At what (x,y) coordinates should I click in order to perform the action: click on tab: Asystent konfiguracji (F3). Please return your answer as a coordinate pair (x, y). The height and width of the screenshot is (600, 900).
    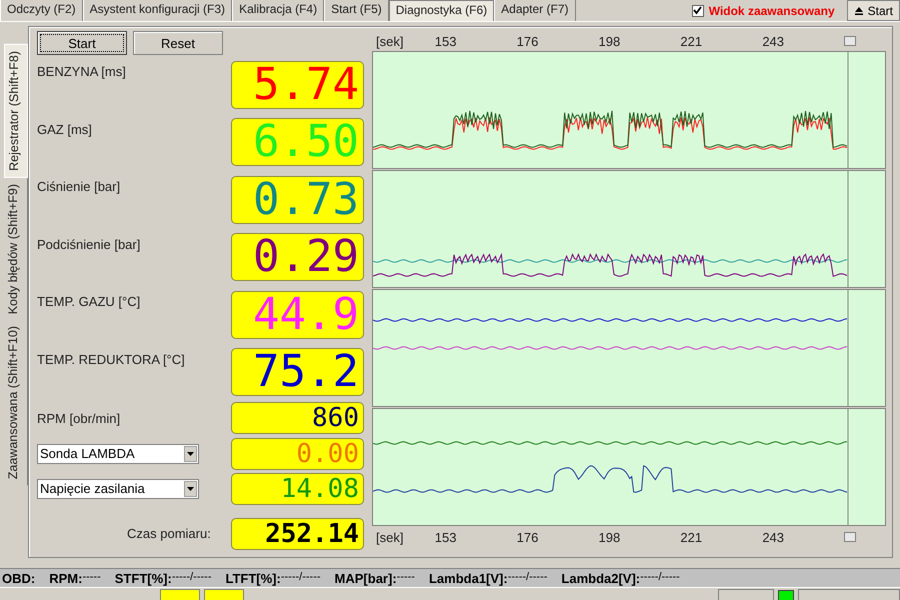
    Looking at the image, I should click on (157, 10).